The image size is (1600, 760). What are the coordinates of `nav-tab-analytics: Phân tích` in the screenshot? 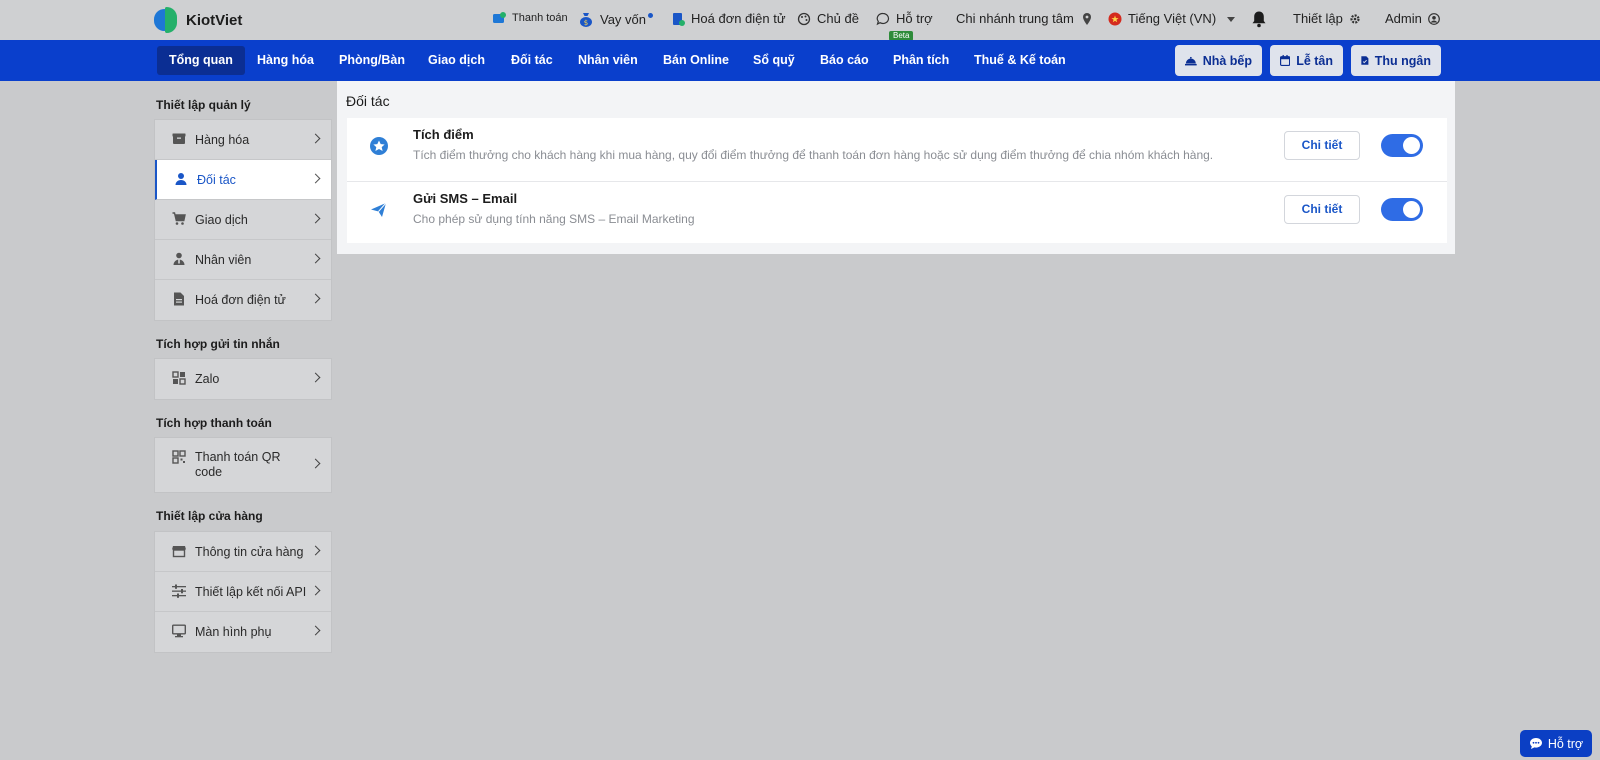 It's located at (921, 60).